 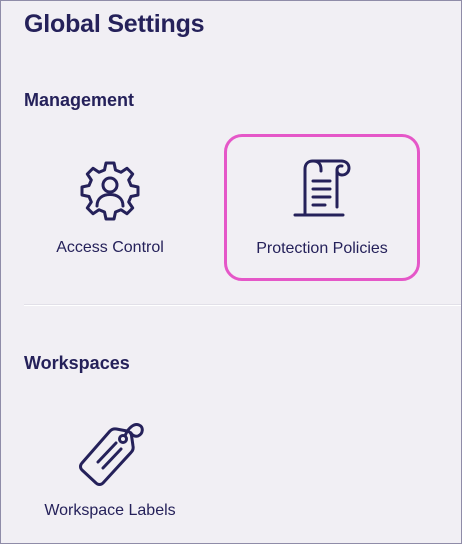 I want to click on tile-workspace-labels: Workspace Labels, so click(x=110, y=470).